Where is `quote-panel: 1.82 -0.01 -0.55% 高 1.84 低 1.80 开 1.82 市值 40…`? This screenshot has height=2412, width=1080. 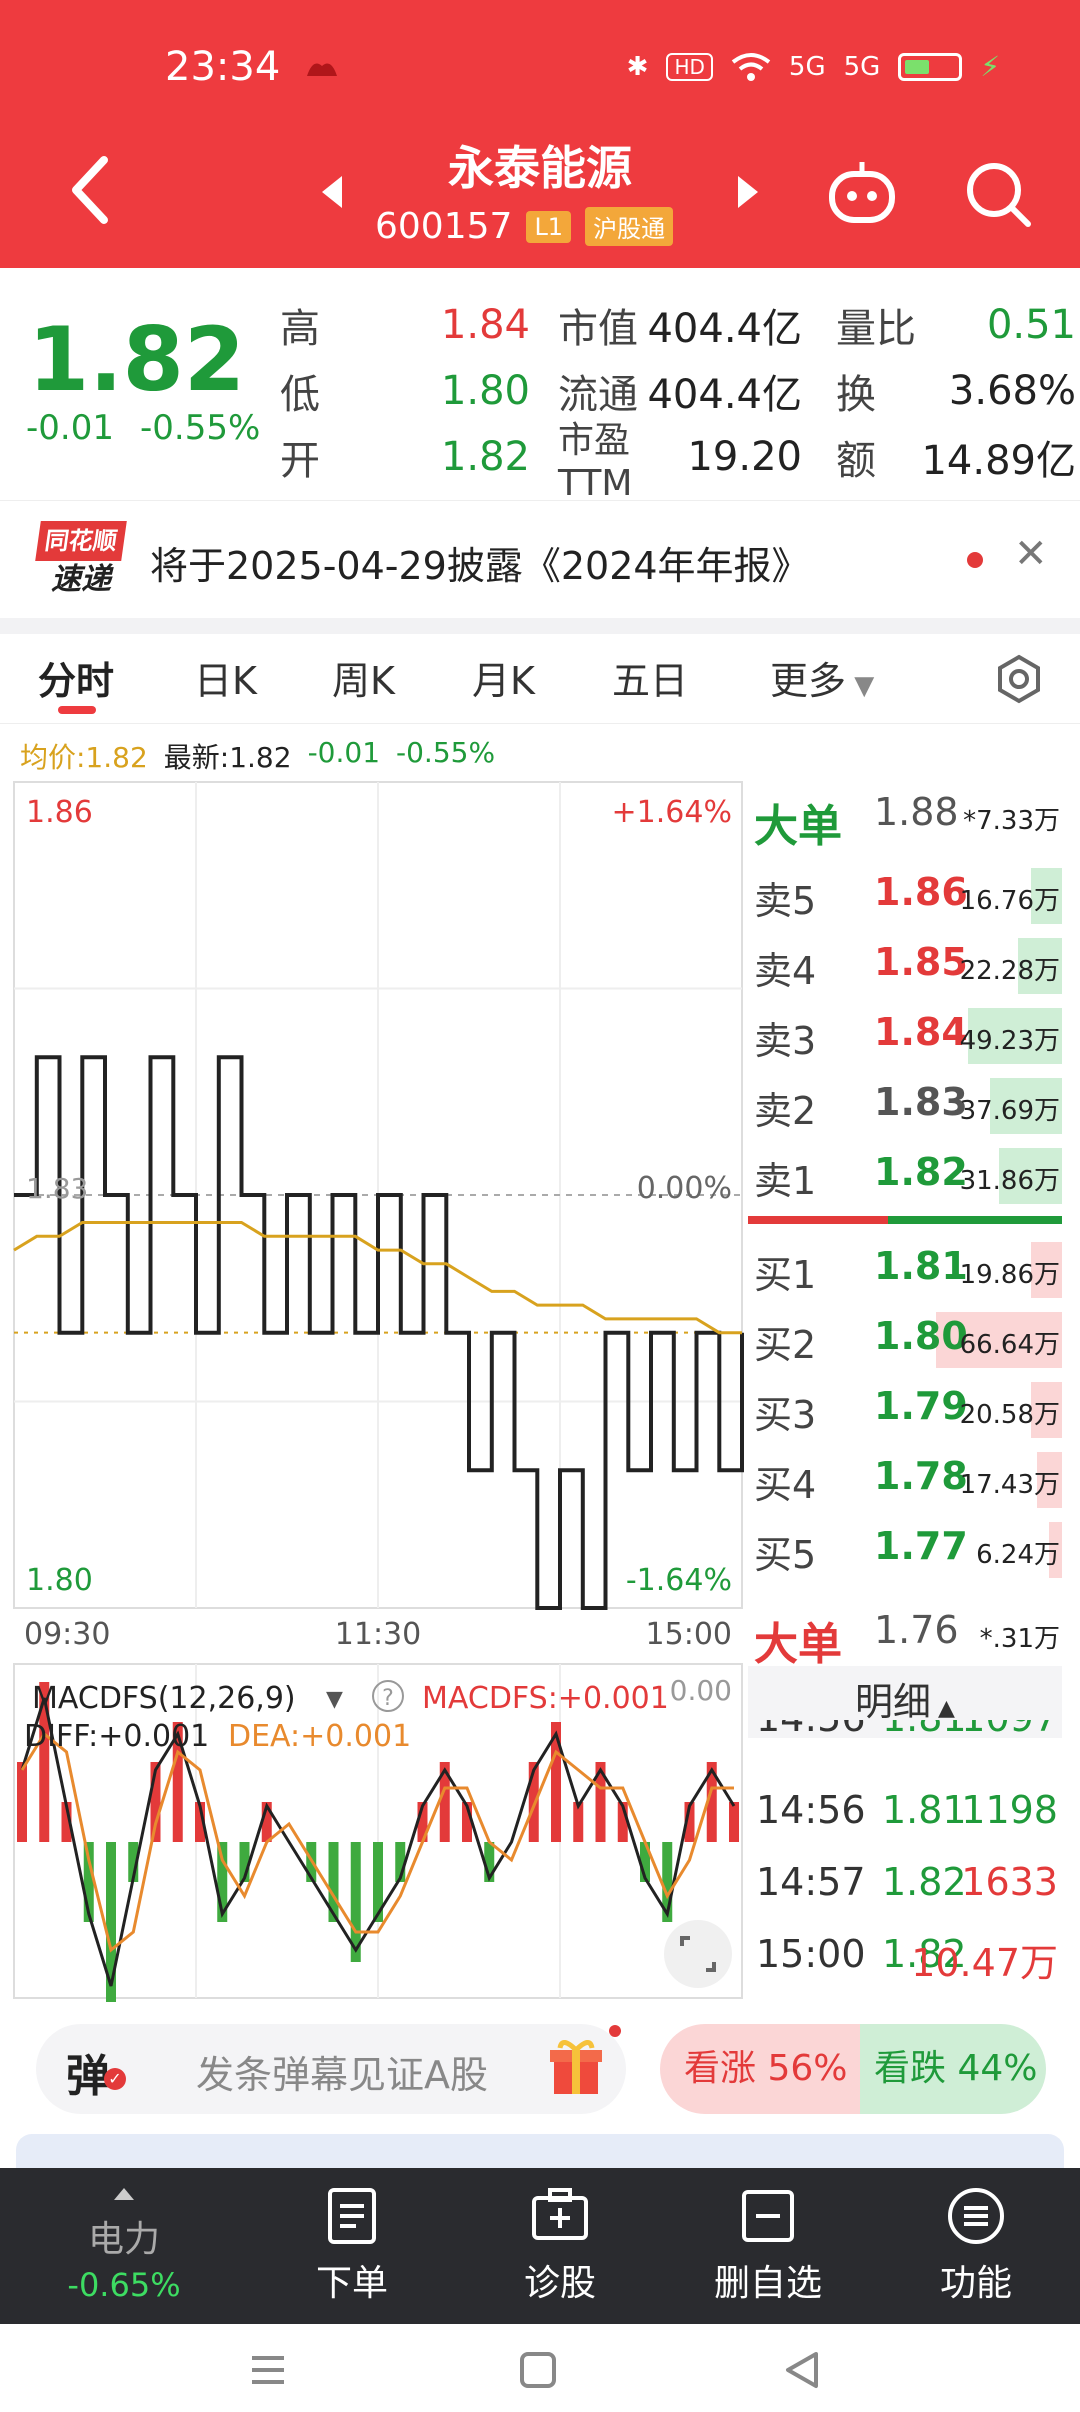
quote-panel: 1.82 -0.01 -0.55% 高 1.84 低 1.80 开 1.82 市值 40… is located at coordinates (540, 386).